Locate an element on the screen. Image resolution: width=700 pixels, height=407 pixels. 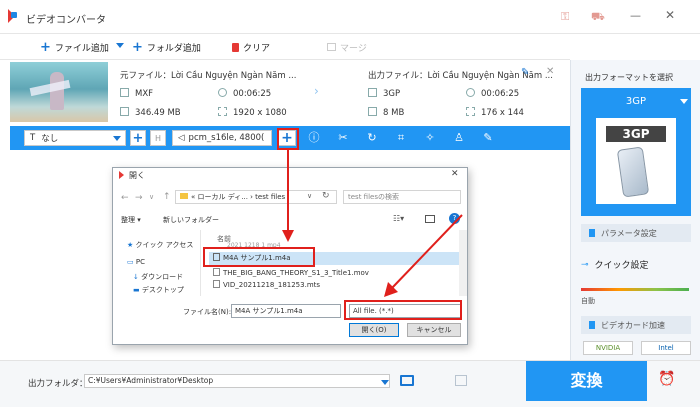
gpu-accel-button: ビデオカード加速 is located at coordinates (636, 325).